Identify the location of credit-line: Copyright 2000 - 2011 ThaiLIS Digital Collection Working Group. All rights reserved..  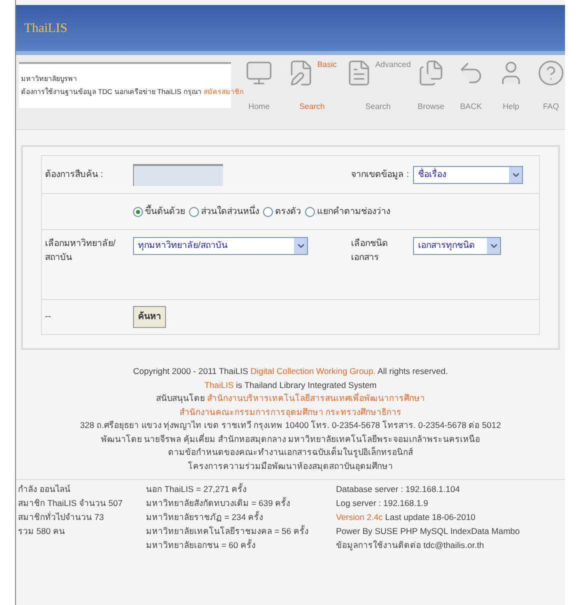
(290, 371).